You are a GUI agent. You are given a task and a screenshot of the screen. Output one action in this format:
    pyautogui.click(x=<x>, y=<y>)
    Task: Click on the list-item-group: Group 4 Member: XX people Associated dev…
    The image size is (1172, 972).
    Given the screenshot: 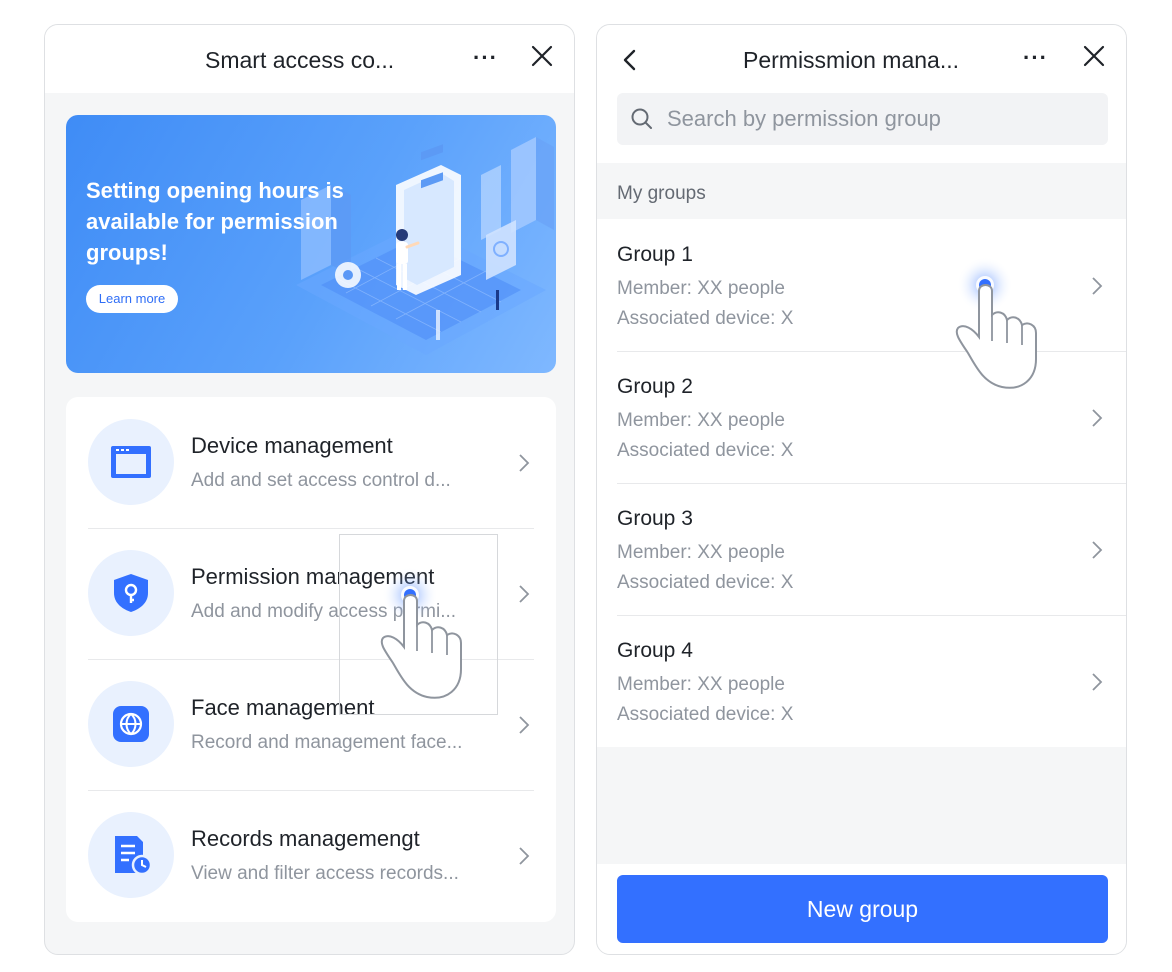 What is the action you would take?
    pyautogui.click(x=861, y=681)
    